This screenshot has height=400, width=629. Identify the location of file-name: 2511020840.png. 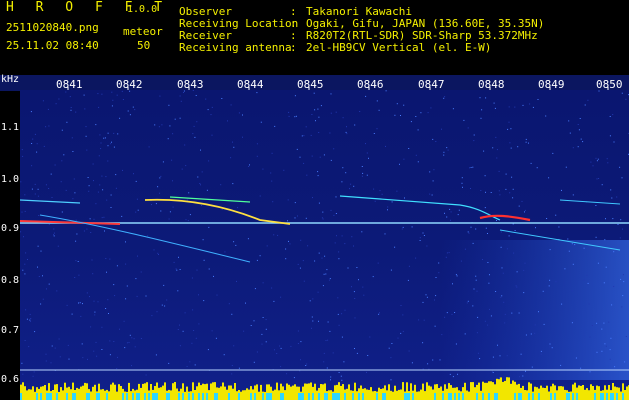
(52, 27).